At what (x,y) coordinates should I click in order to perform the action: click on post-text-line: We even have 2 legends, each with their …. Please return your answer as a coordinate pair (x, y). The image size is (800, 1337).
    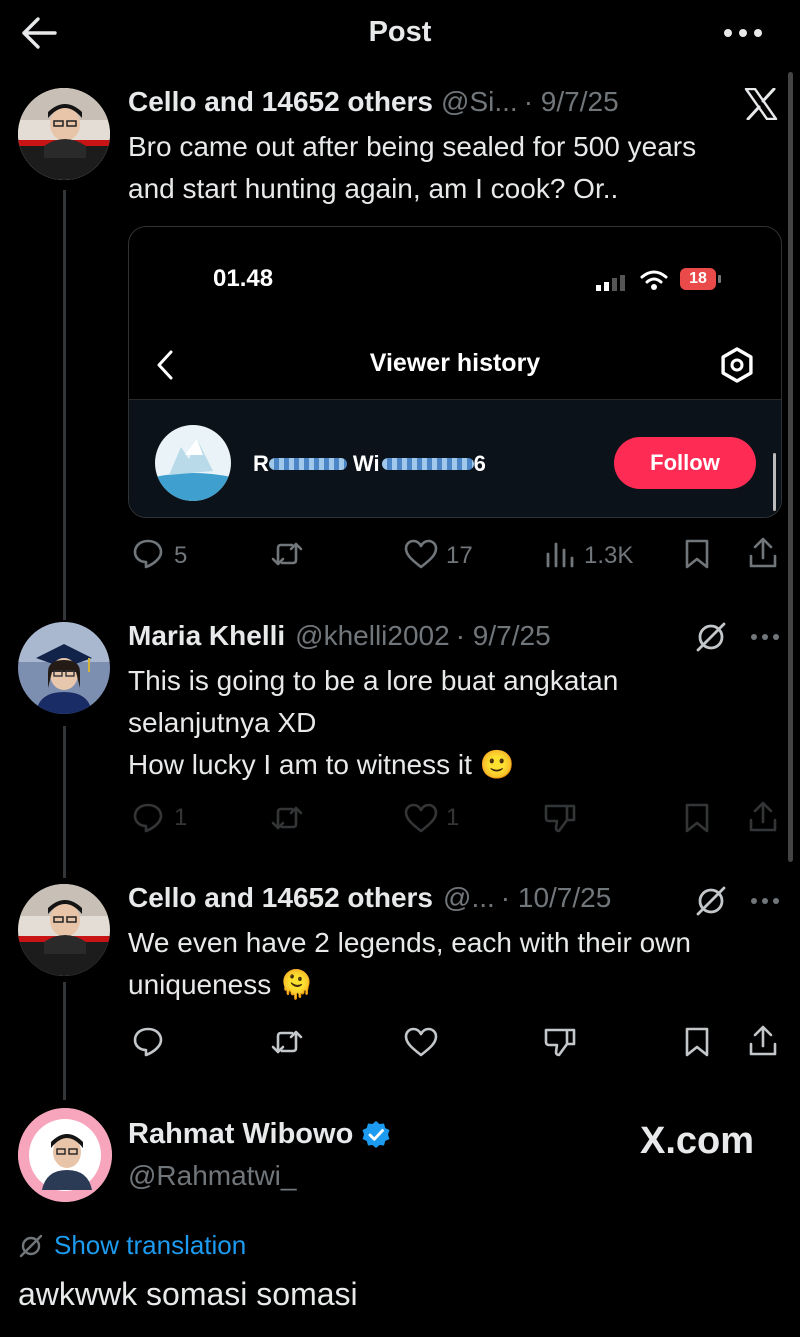
    Looking at the image, I should click on (409, 942).